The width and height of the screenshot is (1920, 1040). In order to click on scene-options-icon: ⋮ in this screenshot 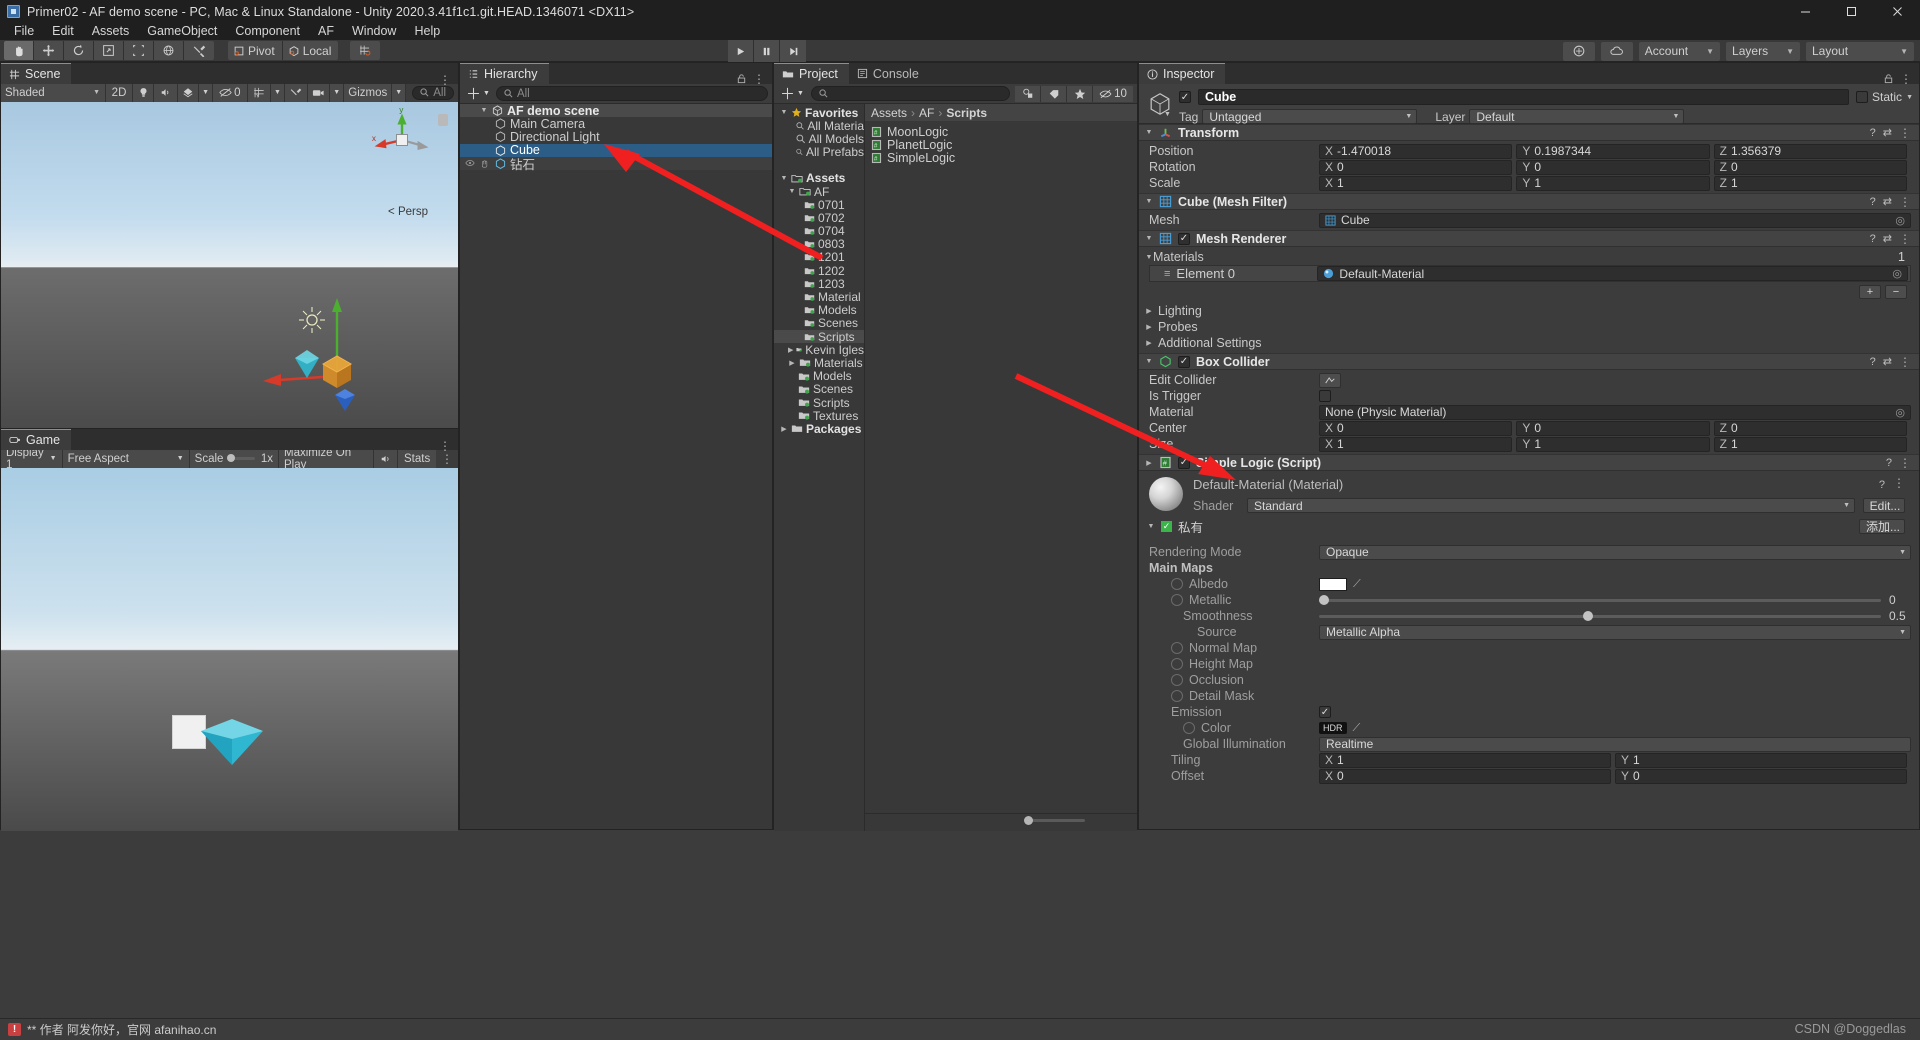, I will do `click(445, 80)`.